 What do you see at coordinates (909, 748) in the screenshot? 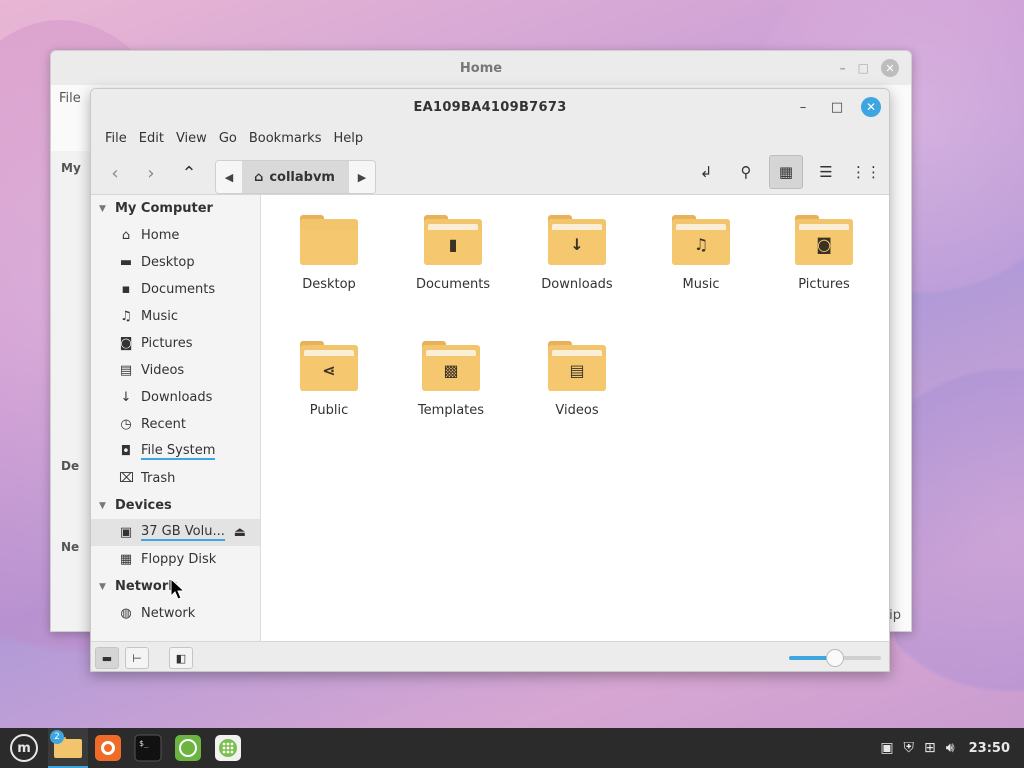
I see `shield-icon: ⛨` at bounding box center [909, 748].